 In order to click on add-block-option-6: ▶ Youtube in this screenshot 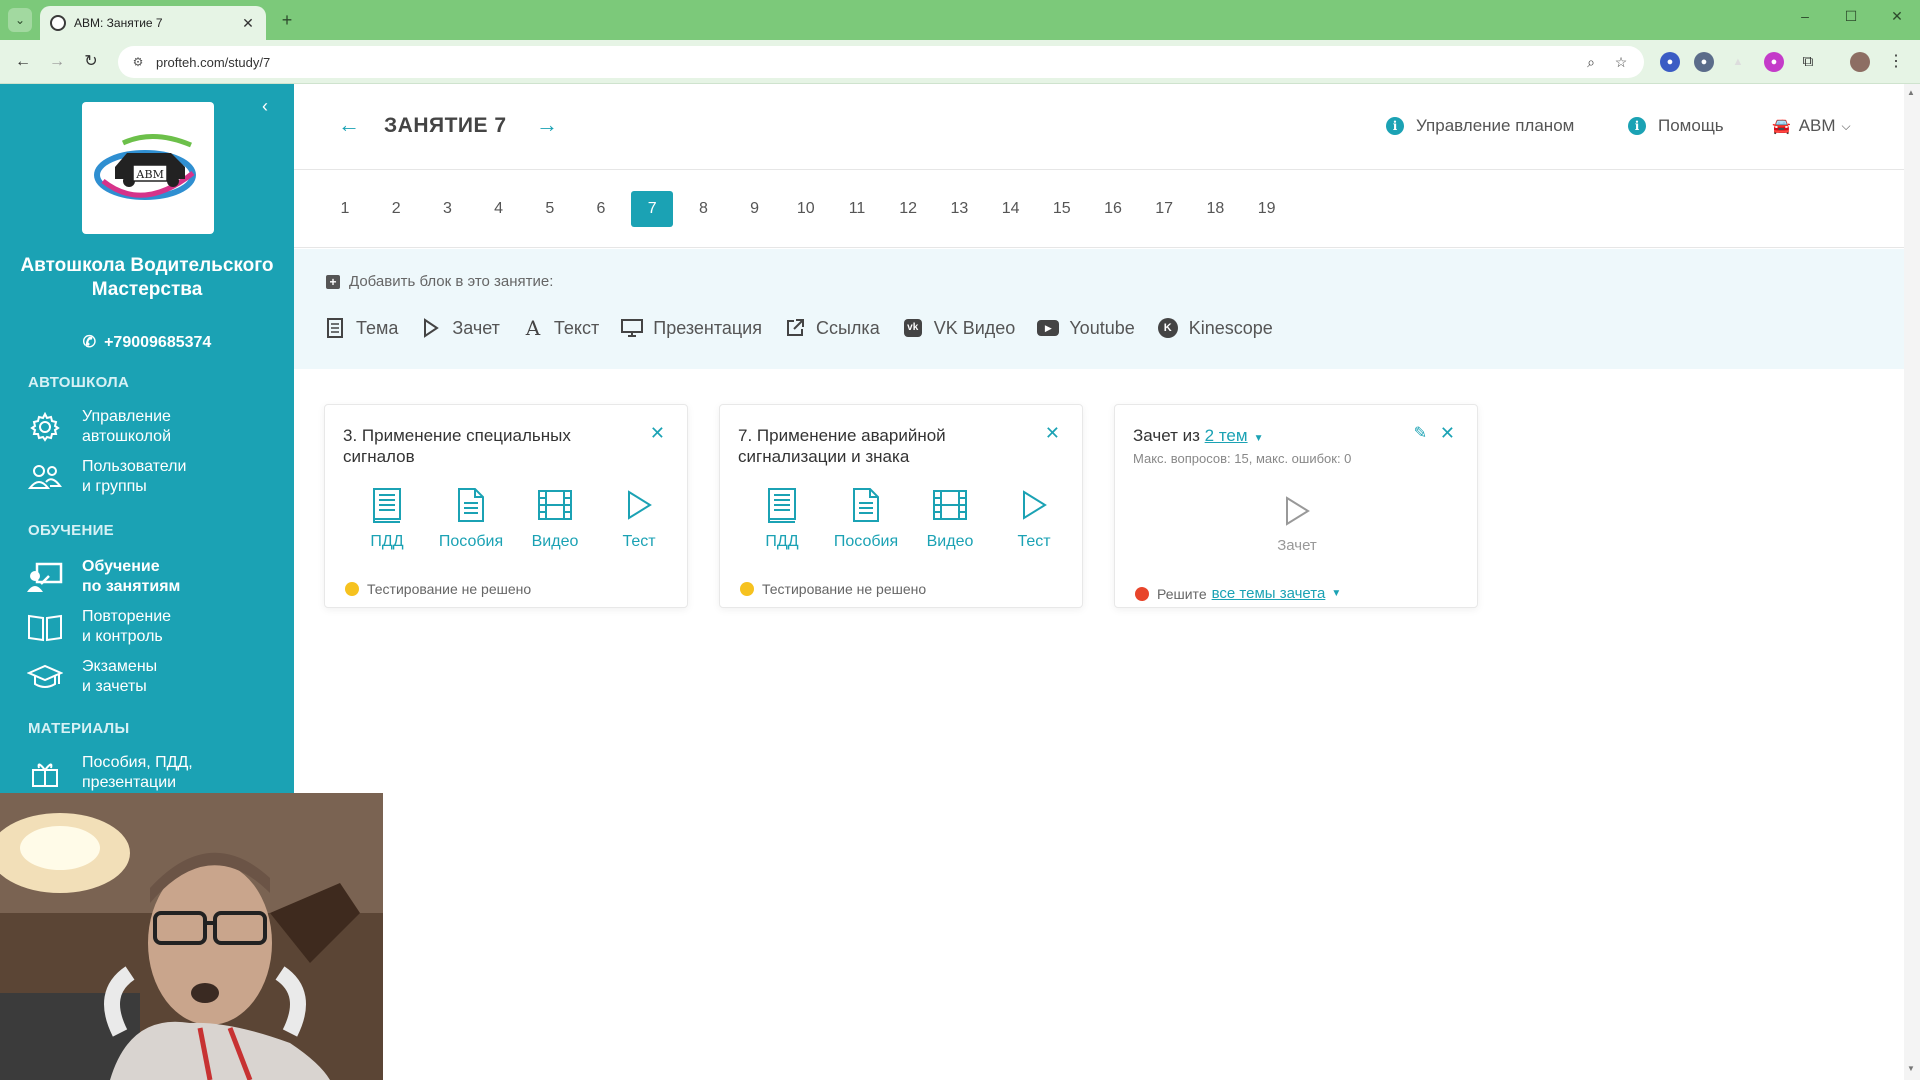, I will do `click(1086, 328)`.